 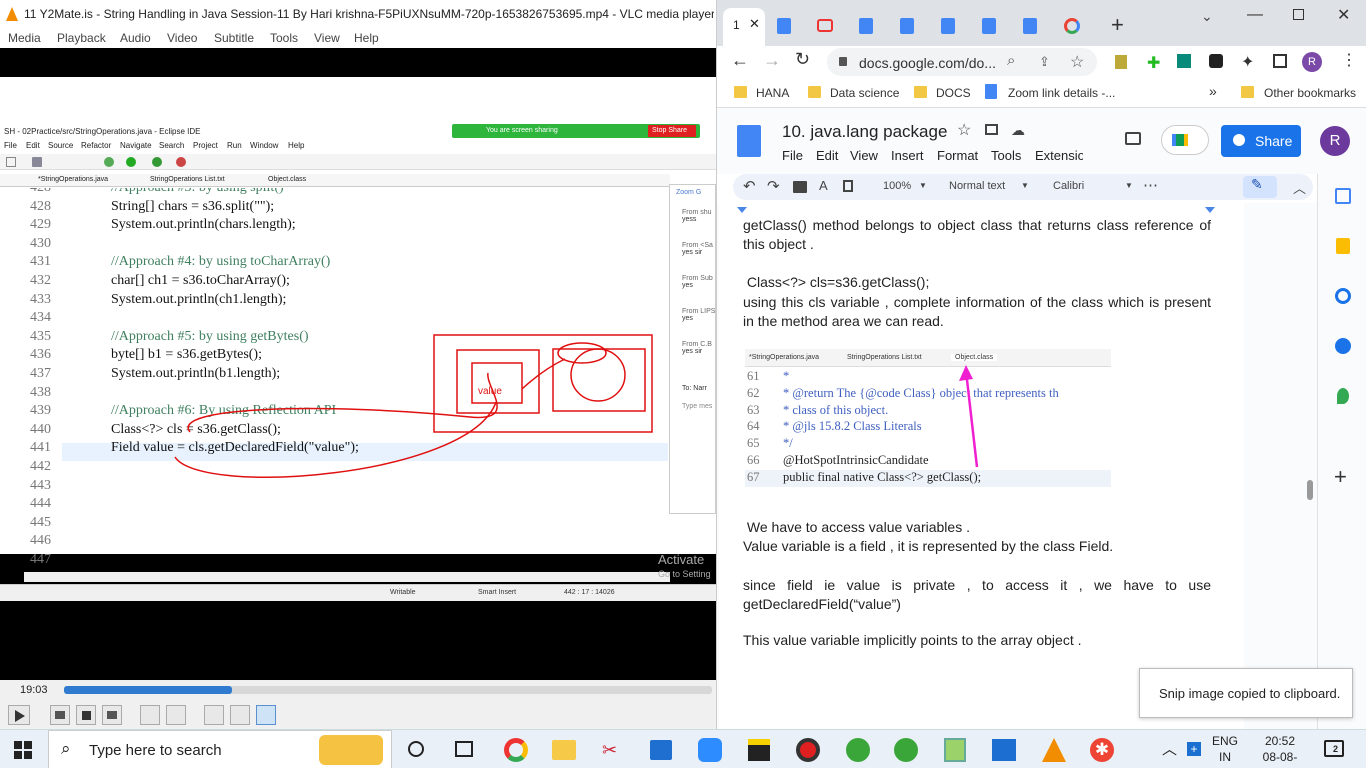 I want to click on zoom-dropdown-icon: ▼, so click(x=923, y=185).